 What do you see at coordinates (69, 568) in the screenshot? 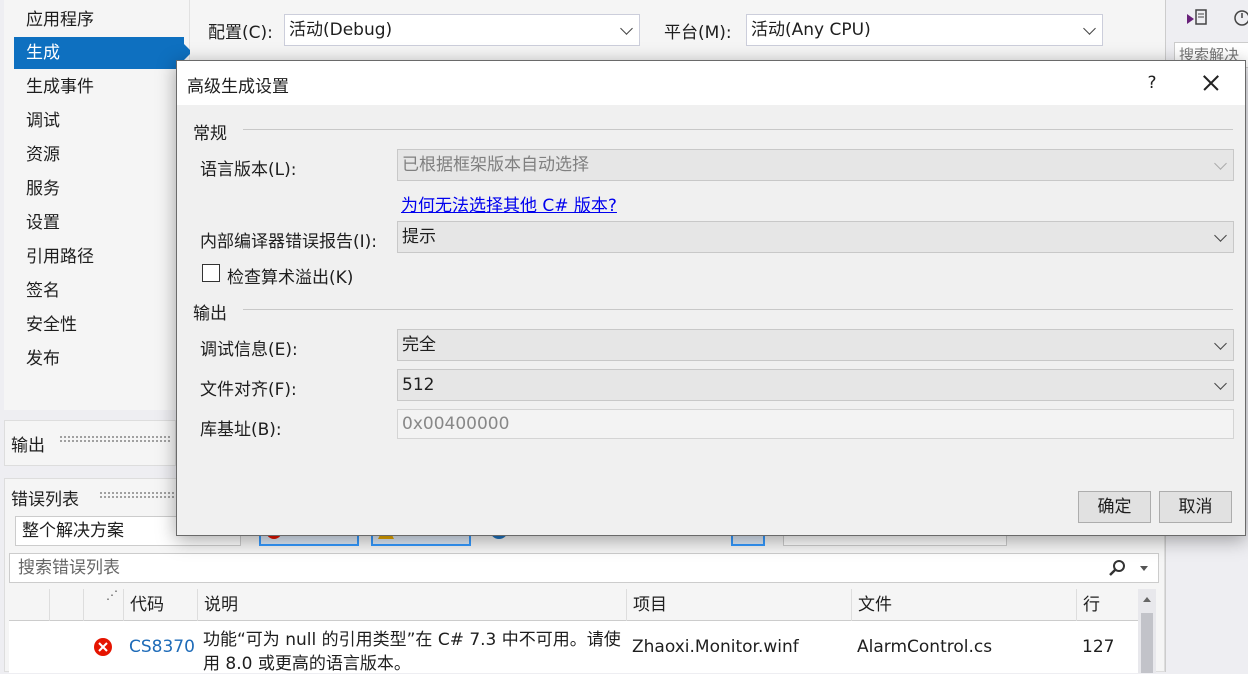
I see `error-search-placeholder: 搜索错误列表` at bounding box center [69, 568].